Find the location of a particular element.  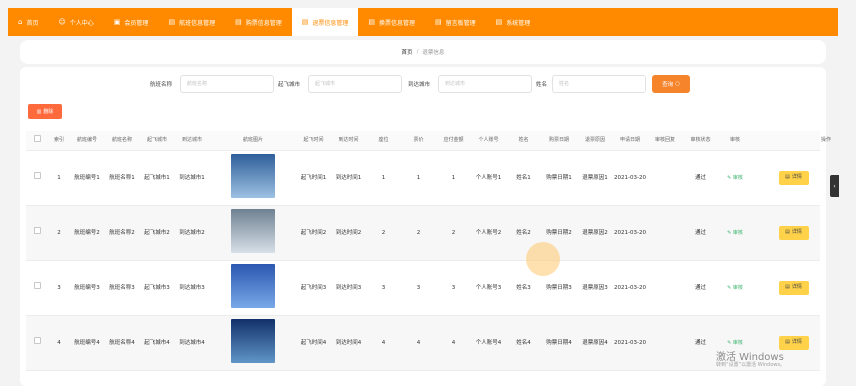

detail-button-label: 详情 is located at coordinates (796, 232).